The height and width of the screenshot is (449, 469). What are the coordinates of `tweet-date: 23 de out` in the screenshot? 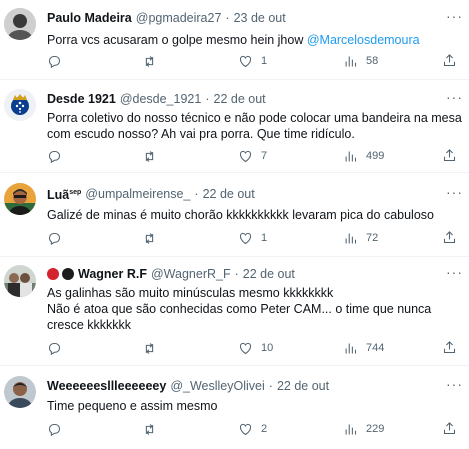 It's located at (260, 18).